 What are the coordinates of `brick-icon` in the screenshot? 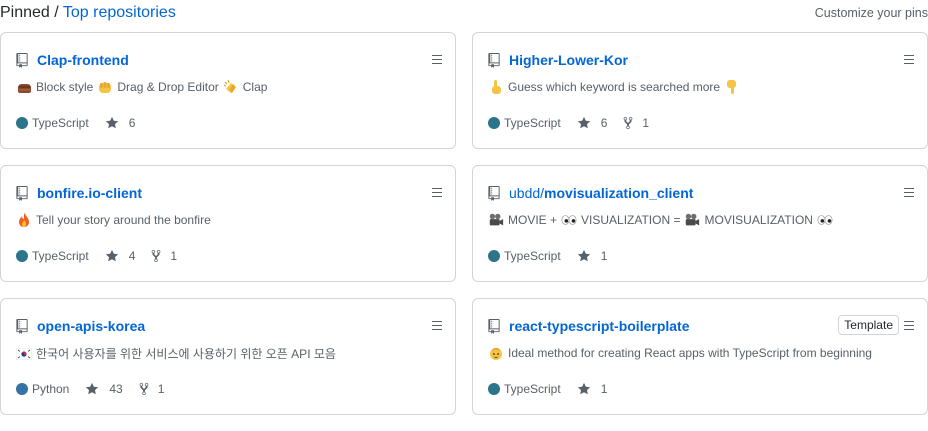 It's located at (24, 87).